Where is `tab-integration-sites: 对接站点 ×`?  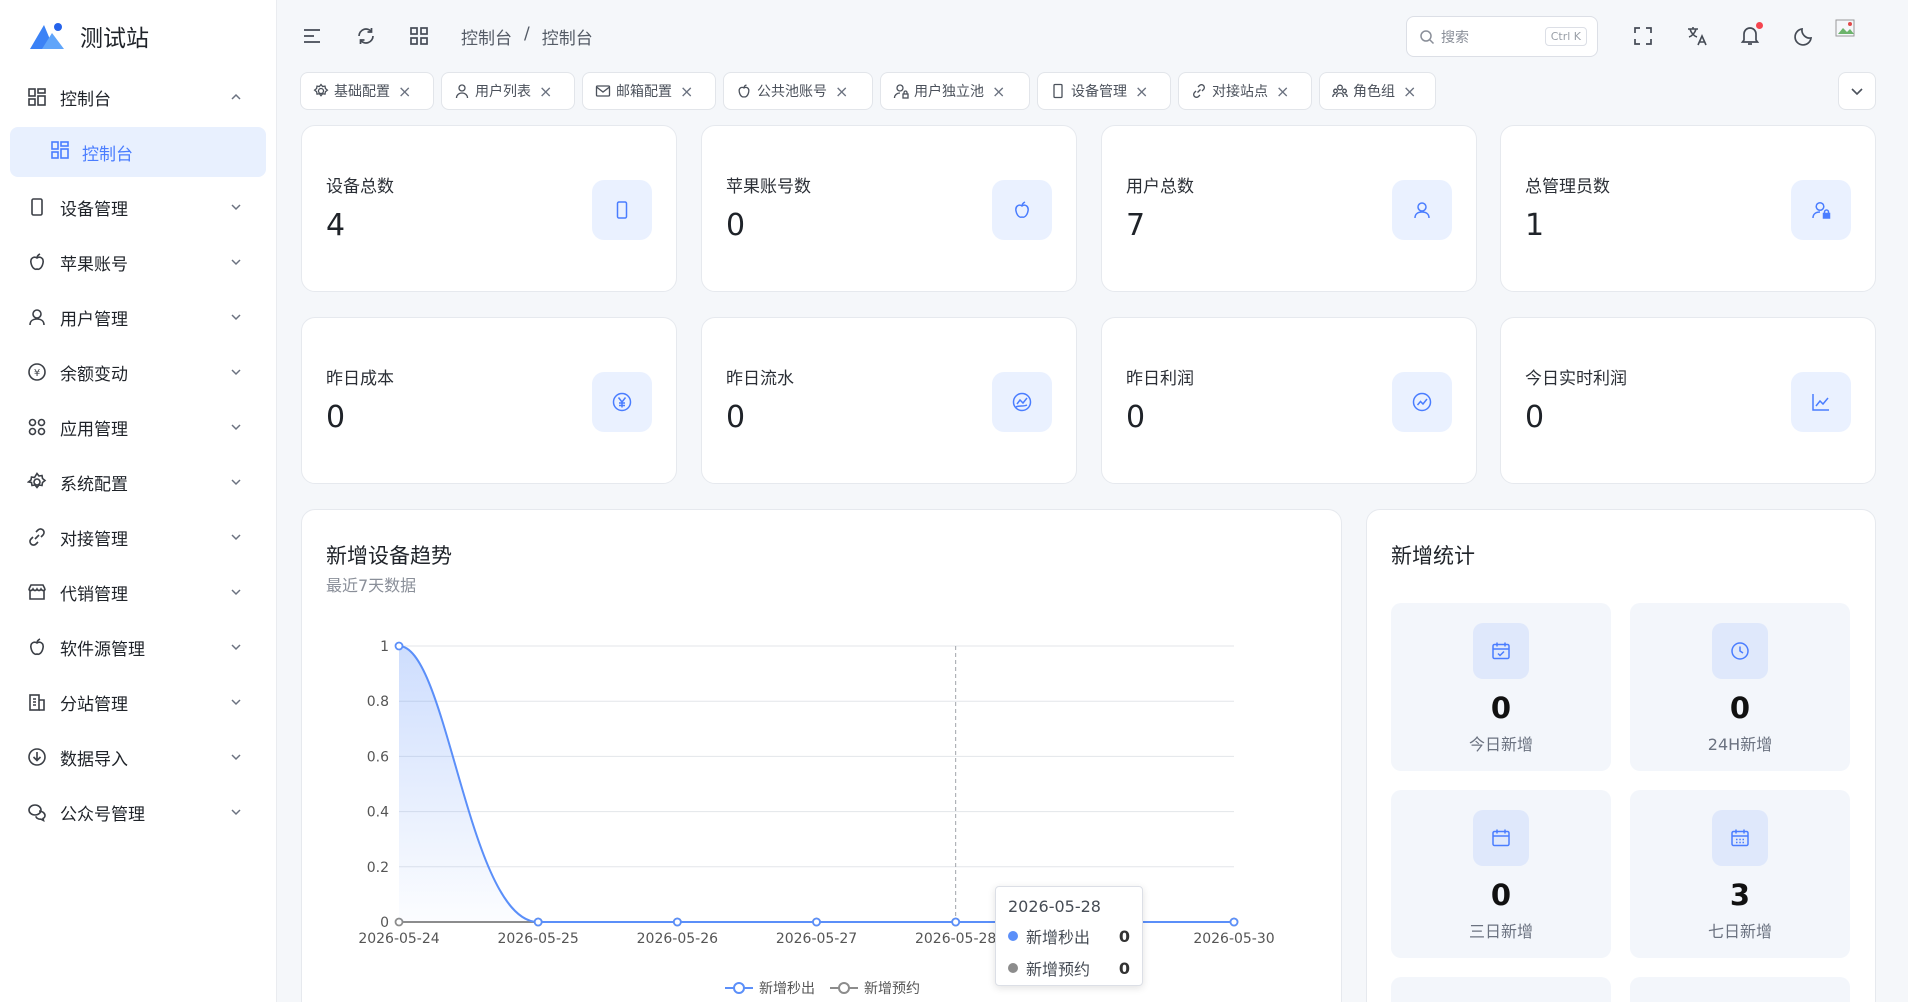 tab-integration-sites: 对接站点 × is located at coordinates (1245, 91).